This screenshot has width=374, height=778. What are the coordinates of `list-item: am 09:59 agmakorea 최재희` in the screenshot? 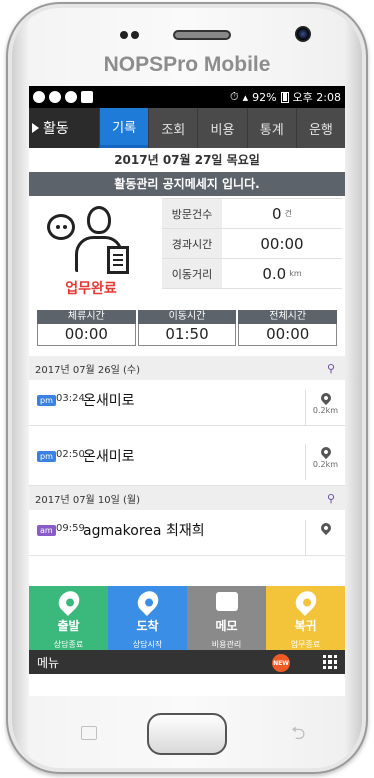 It's located at (187, 533).